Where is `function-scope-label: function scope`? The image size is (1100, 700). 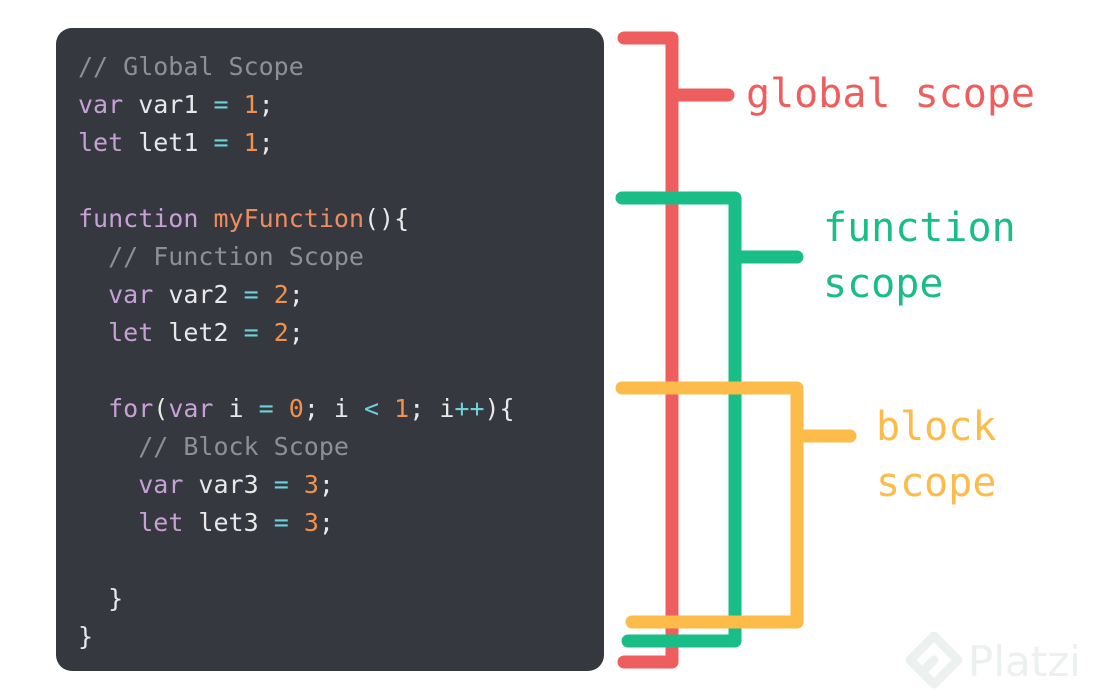 function-scope-label: function scope is located at coordinates (919, 256).